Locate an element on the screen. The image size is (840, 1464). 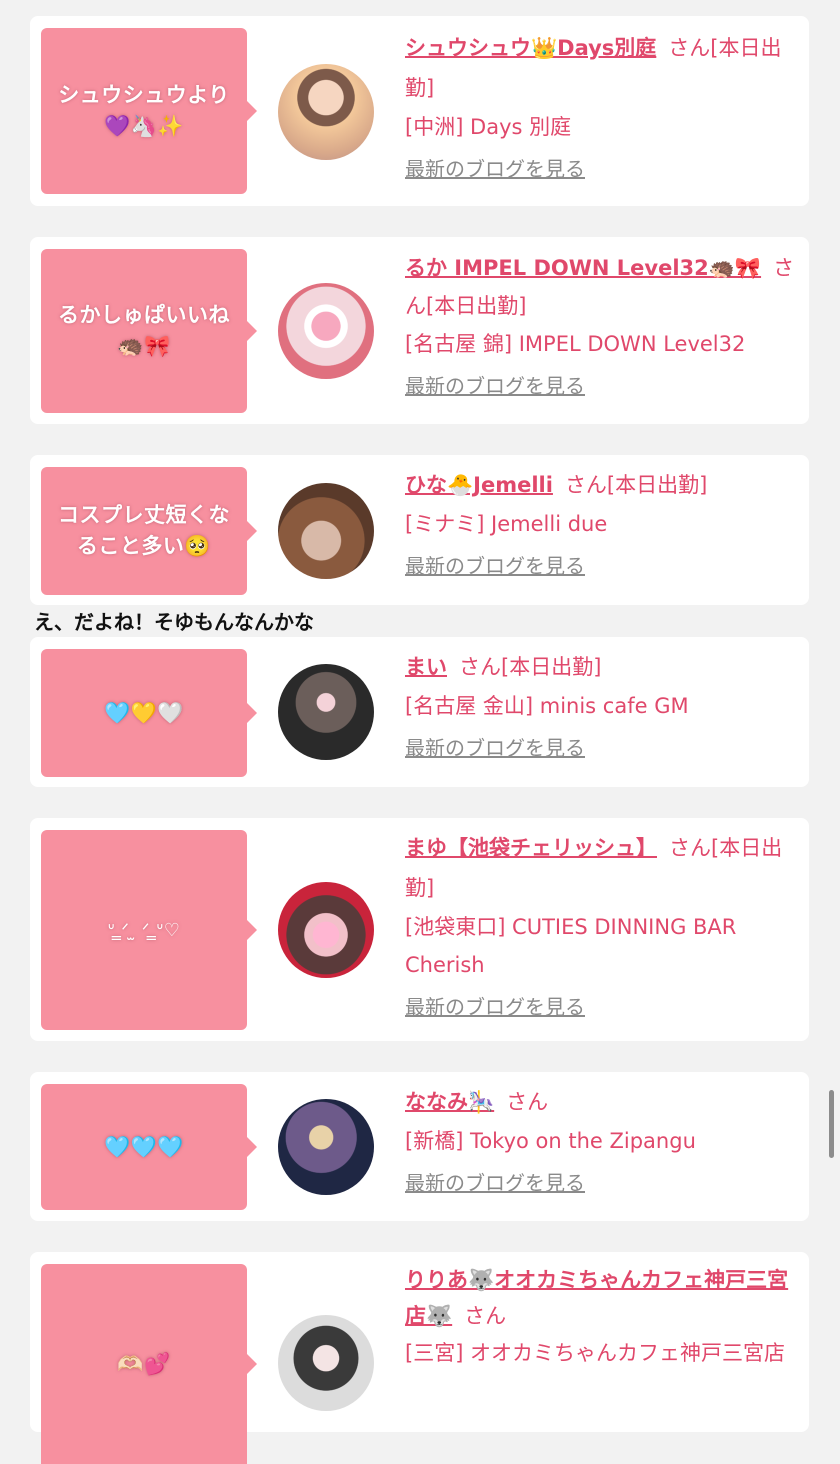
shop-name: [池袋東口] CUTIES DINNING BAR Cherish is located at coordinates (571, 946).